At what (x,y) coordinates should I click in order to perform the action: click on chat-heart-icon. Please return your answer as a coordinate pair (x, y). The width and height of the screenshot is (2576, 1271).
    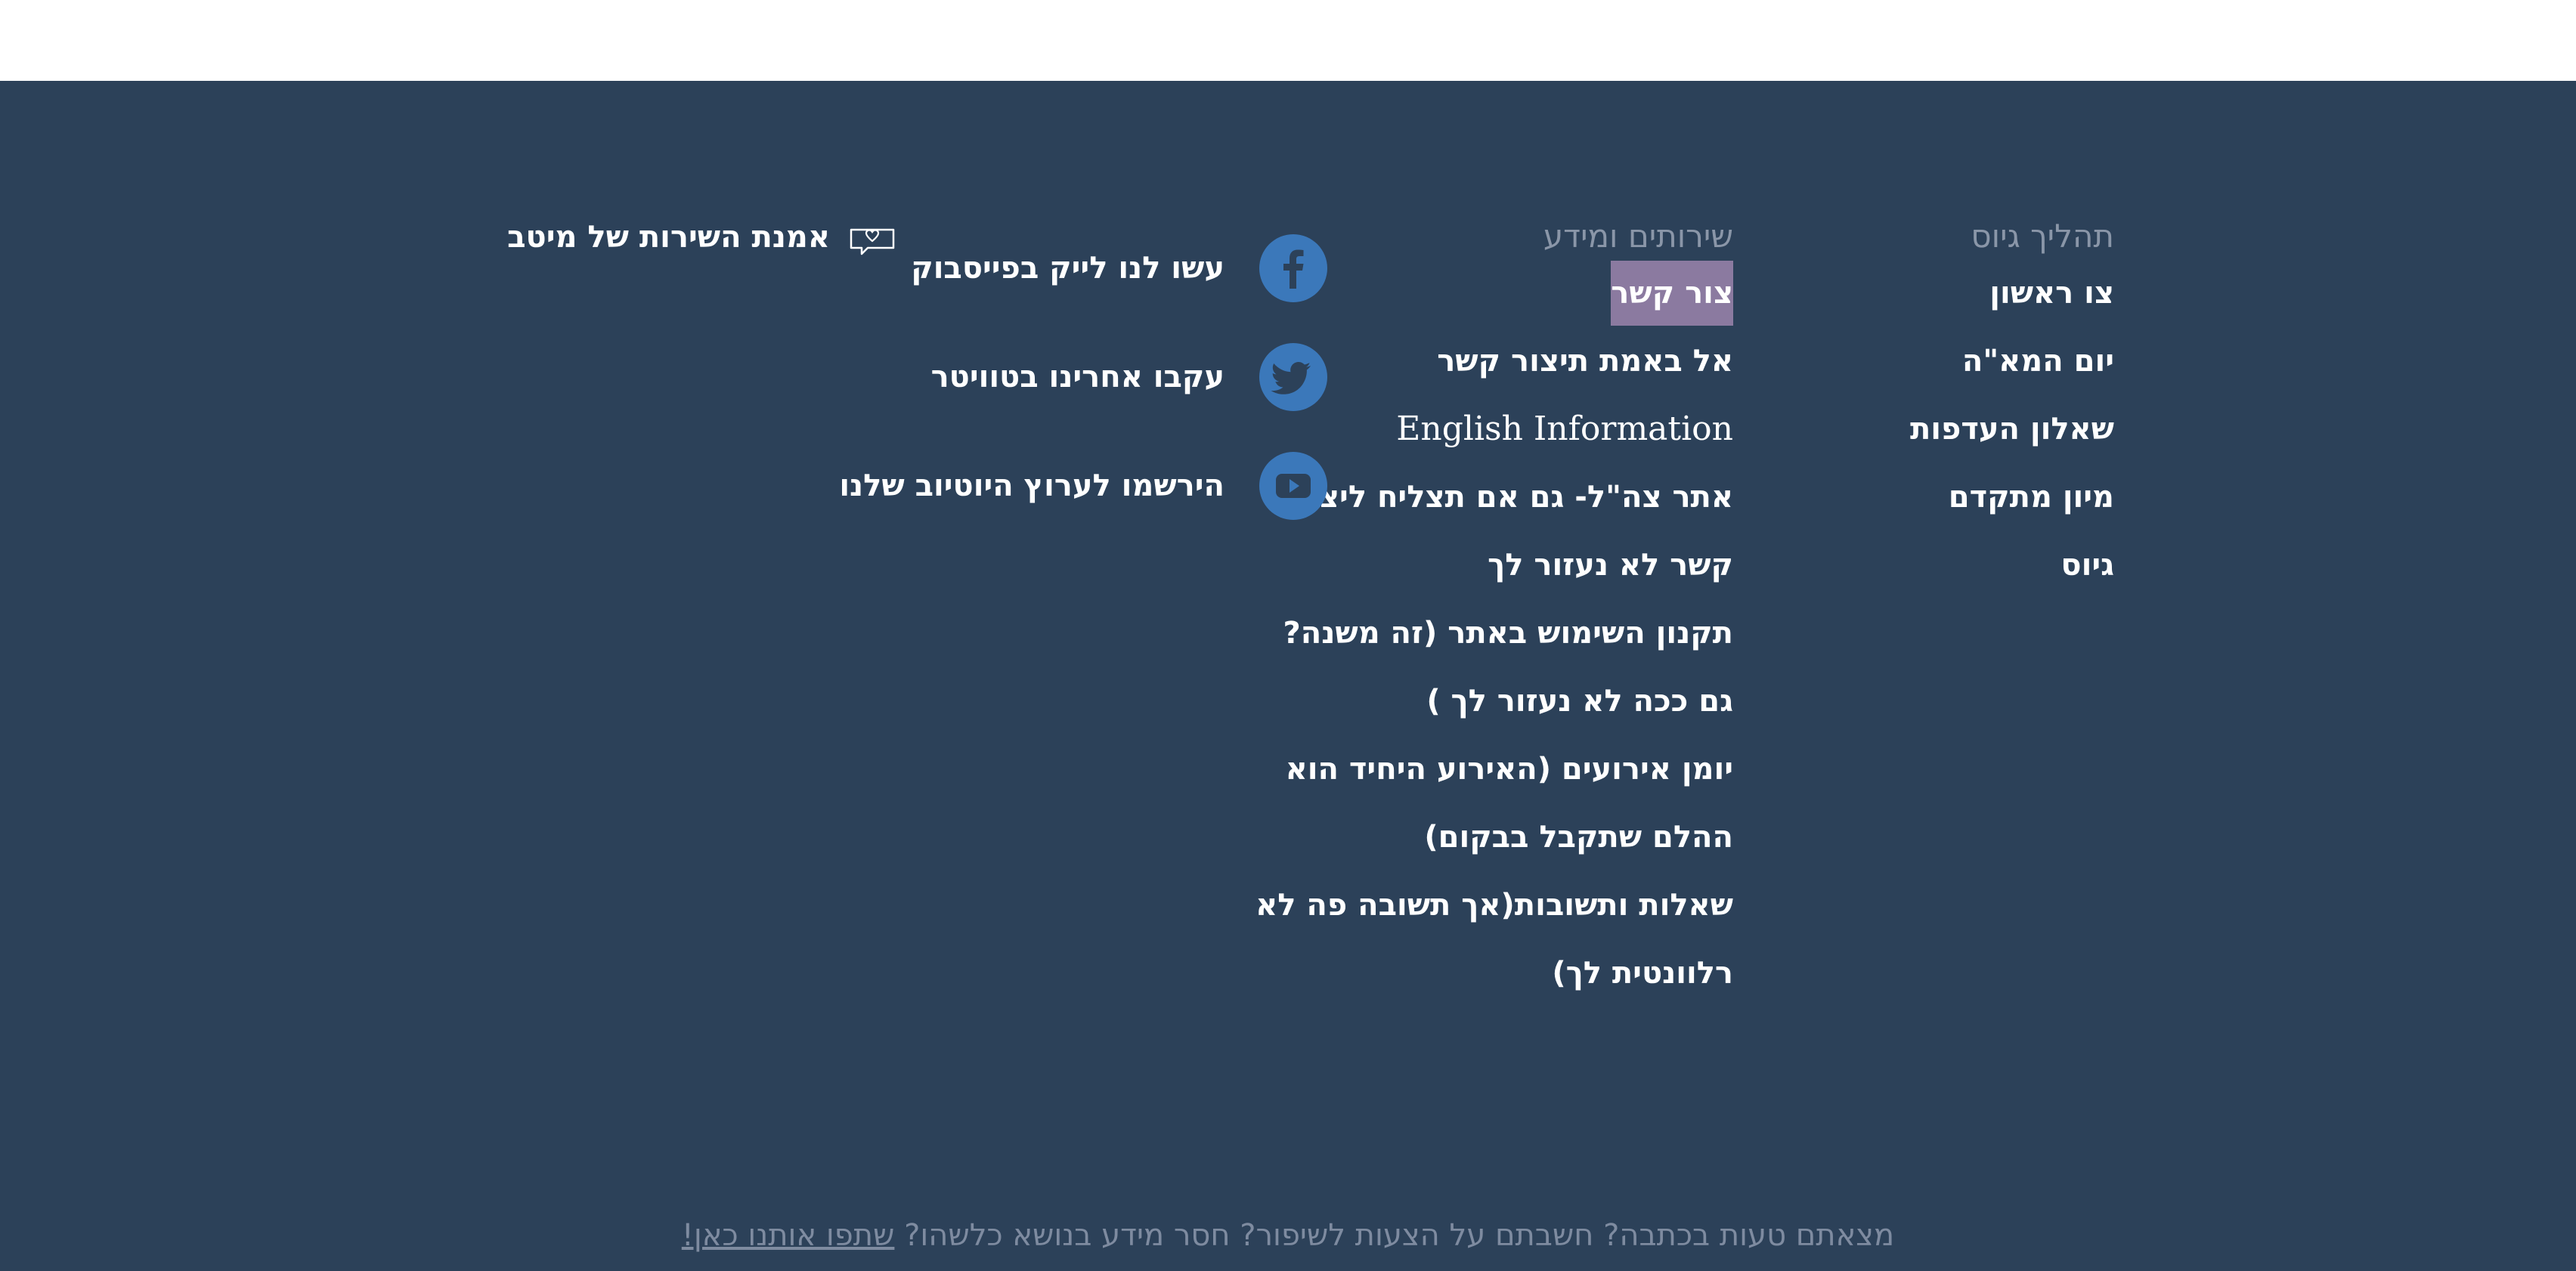
    Looking at the image, I should click on (872, 237).